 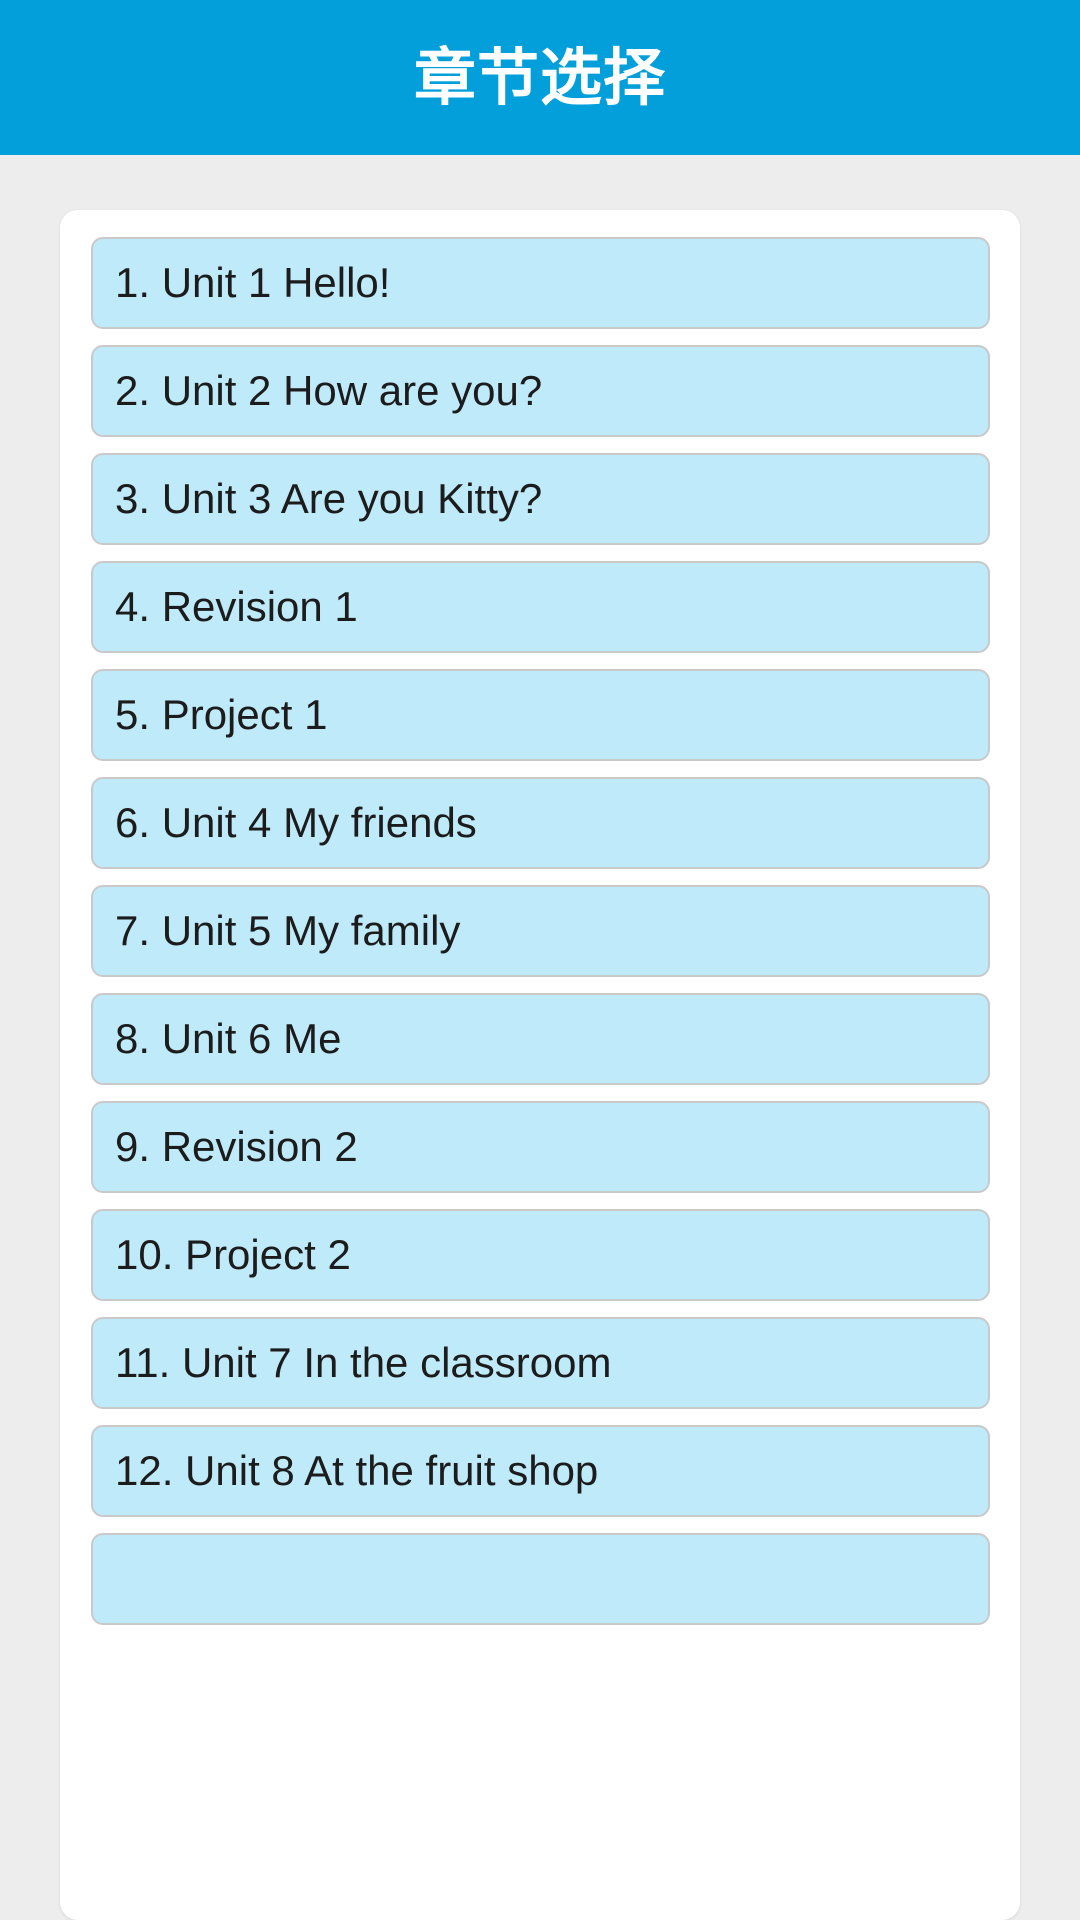 What do you see at coordinates (540, 1255) in the screenshot?
I see `chapter-item-10: 10. Project 2` at bounding box center [540, 1255].